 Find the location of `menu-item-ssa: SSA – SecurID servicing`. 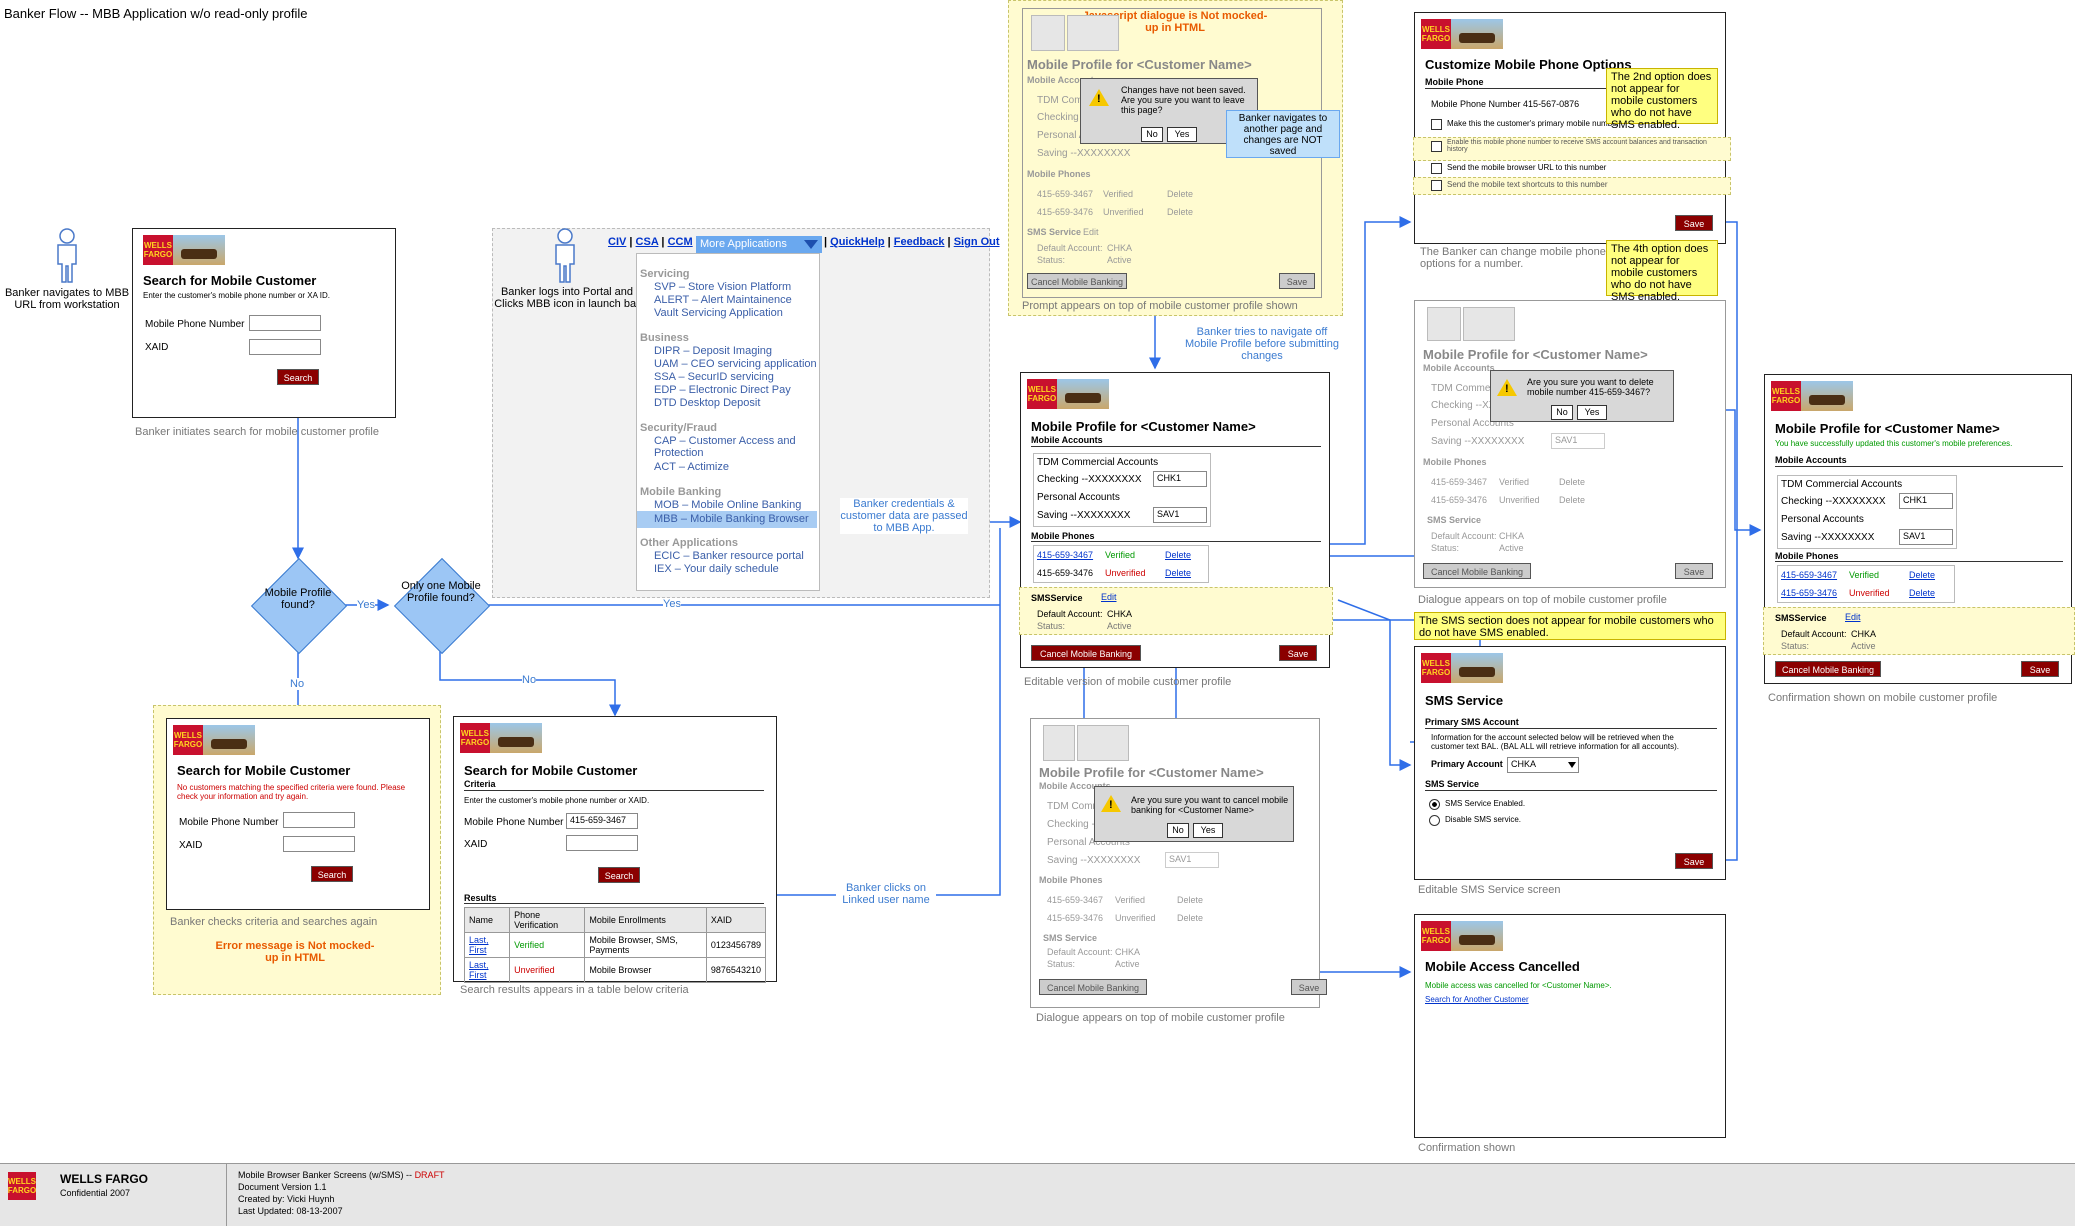

menu-item-ssa: SSA – SecurID servicing is located at coordinates (714, 377).